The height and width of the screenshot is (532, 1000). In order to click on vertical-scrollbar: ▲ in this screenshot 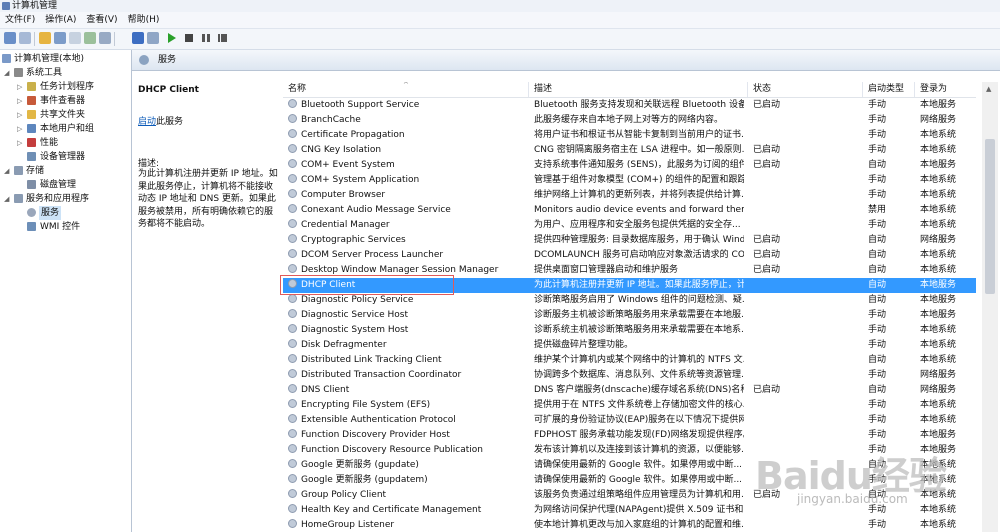, I will do `click(990, 307)`.